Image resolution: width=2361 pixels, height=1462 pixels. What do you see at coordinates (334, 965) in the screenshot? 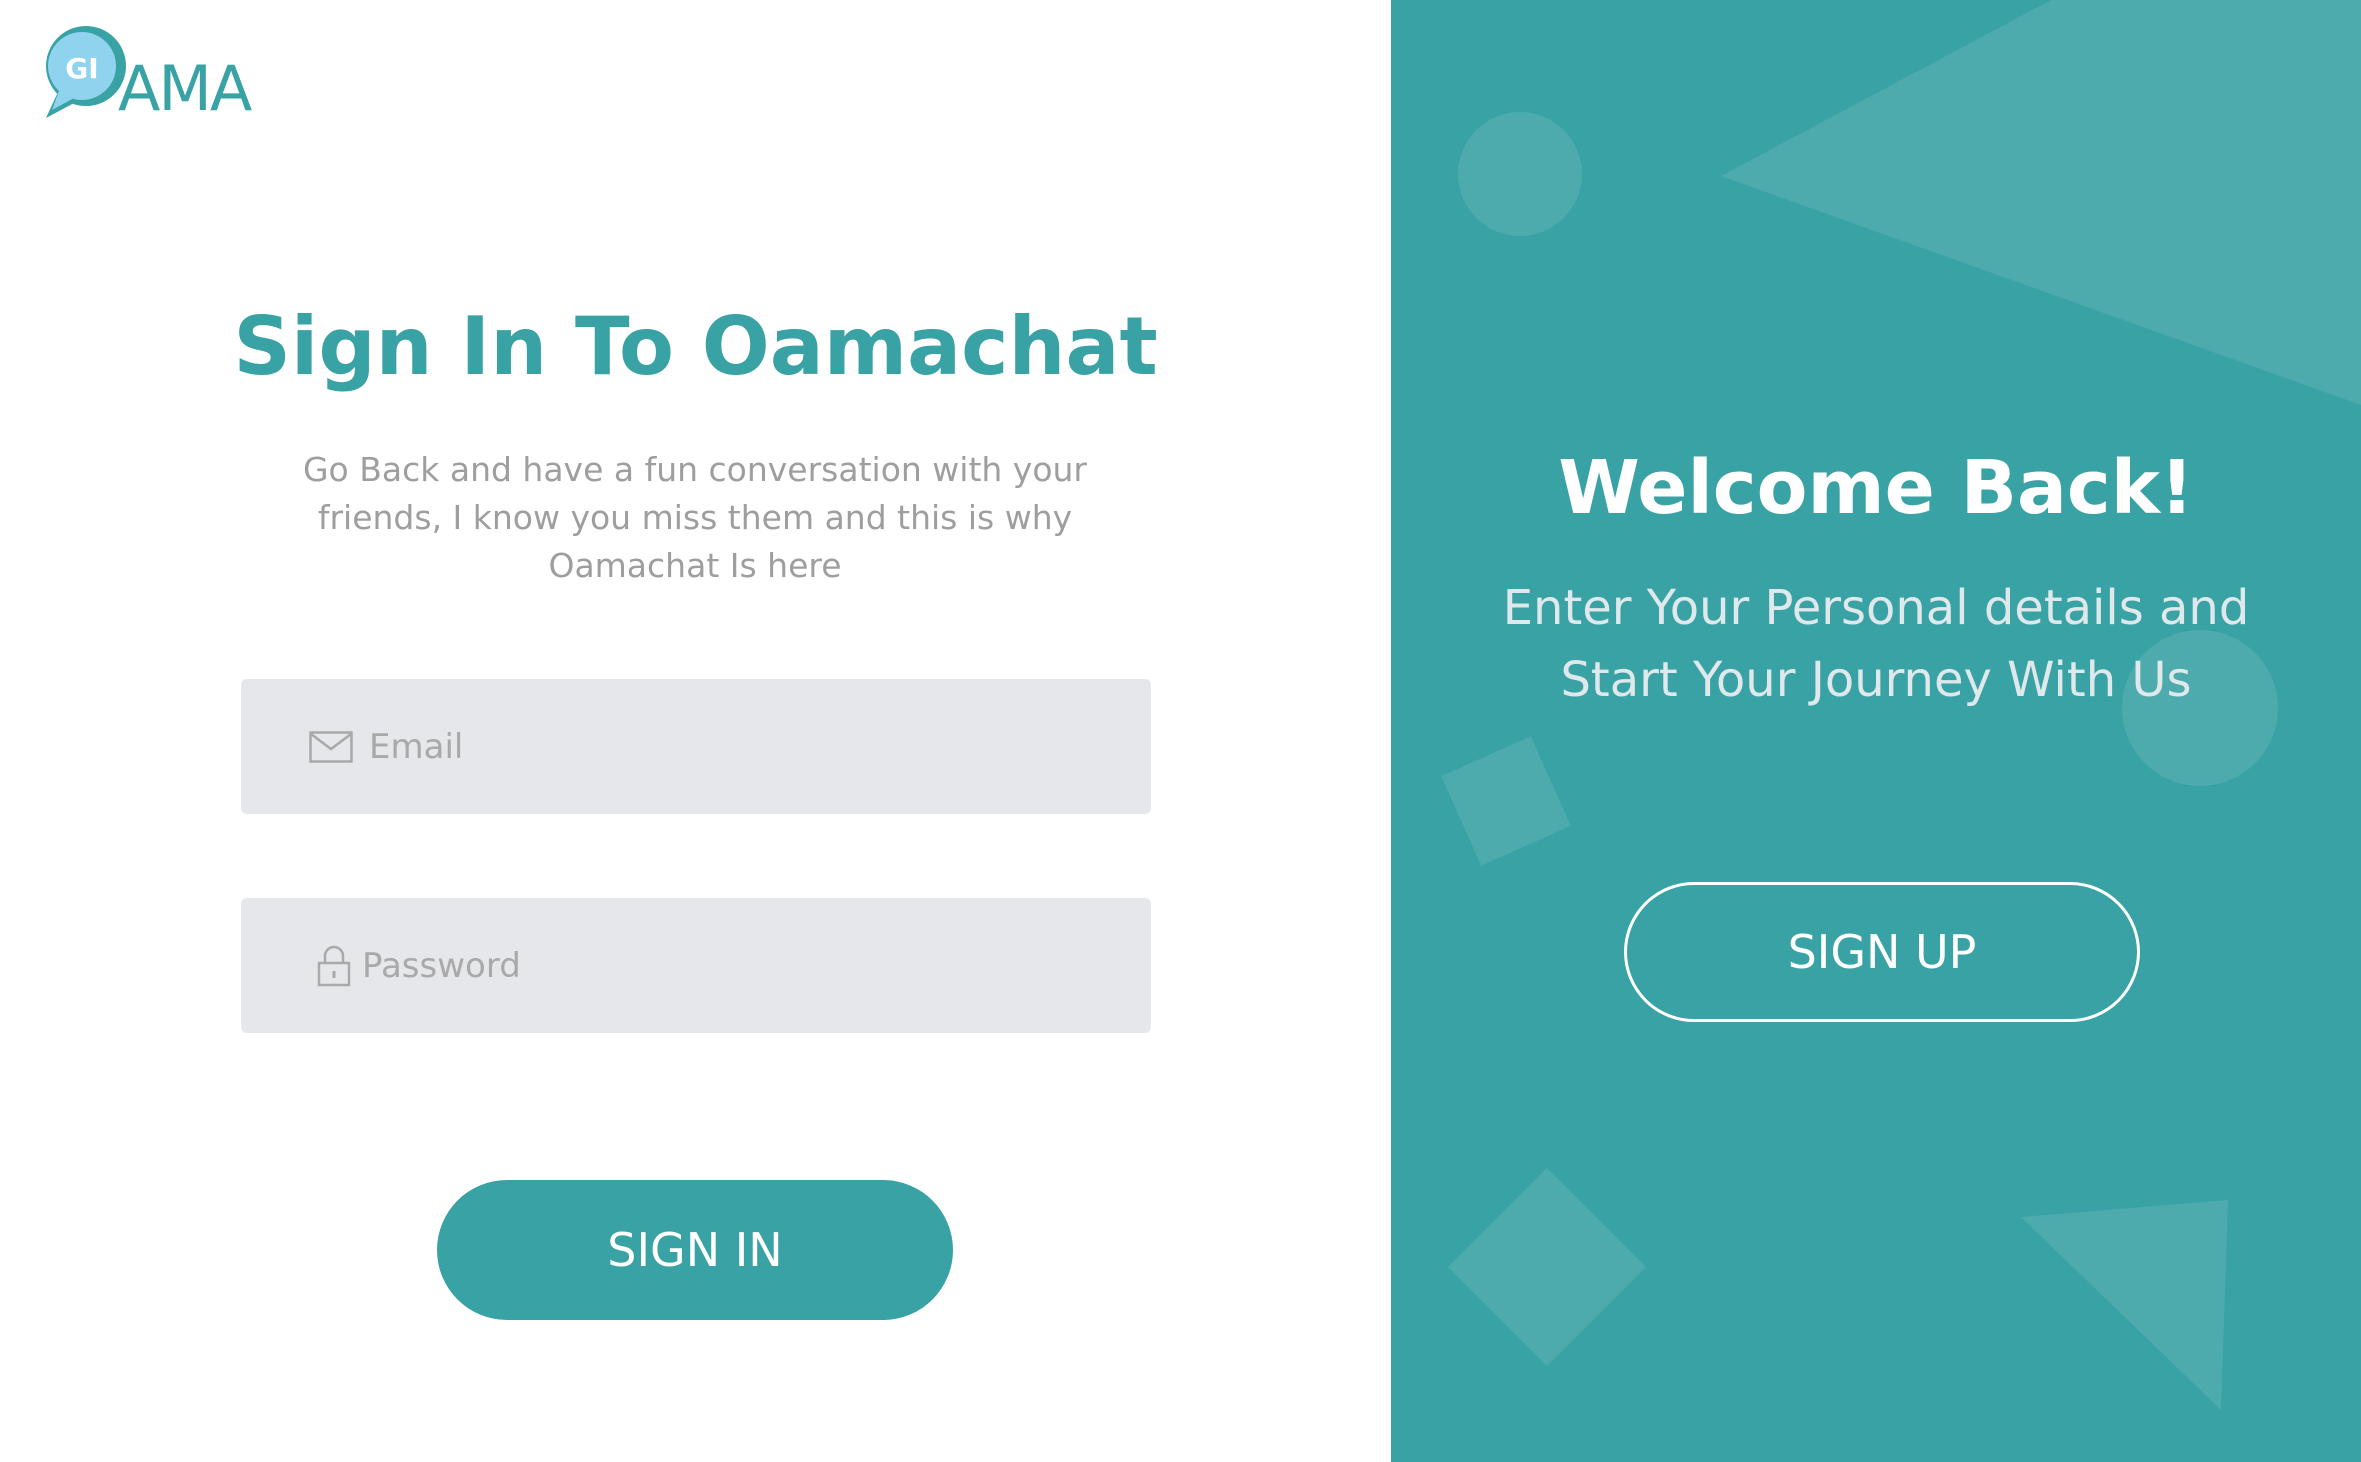
I see `lock-icon` at bounding box center [334, 965].